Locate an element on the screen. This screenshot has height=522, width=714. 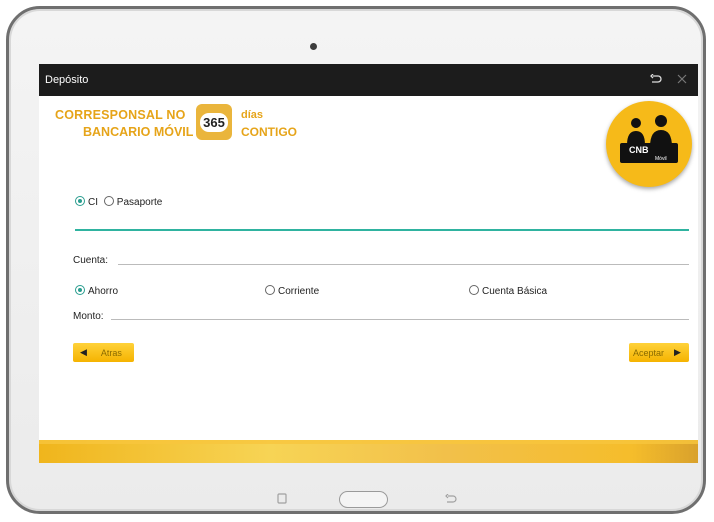
title-bar: Depósito is located at coordinates (368, 80).